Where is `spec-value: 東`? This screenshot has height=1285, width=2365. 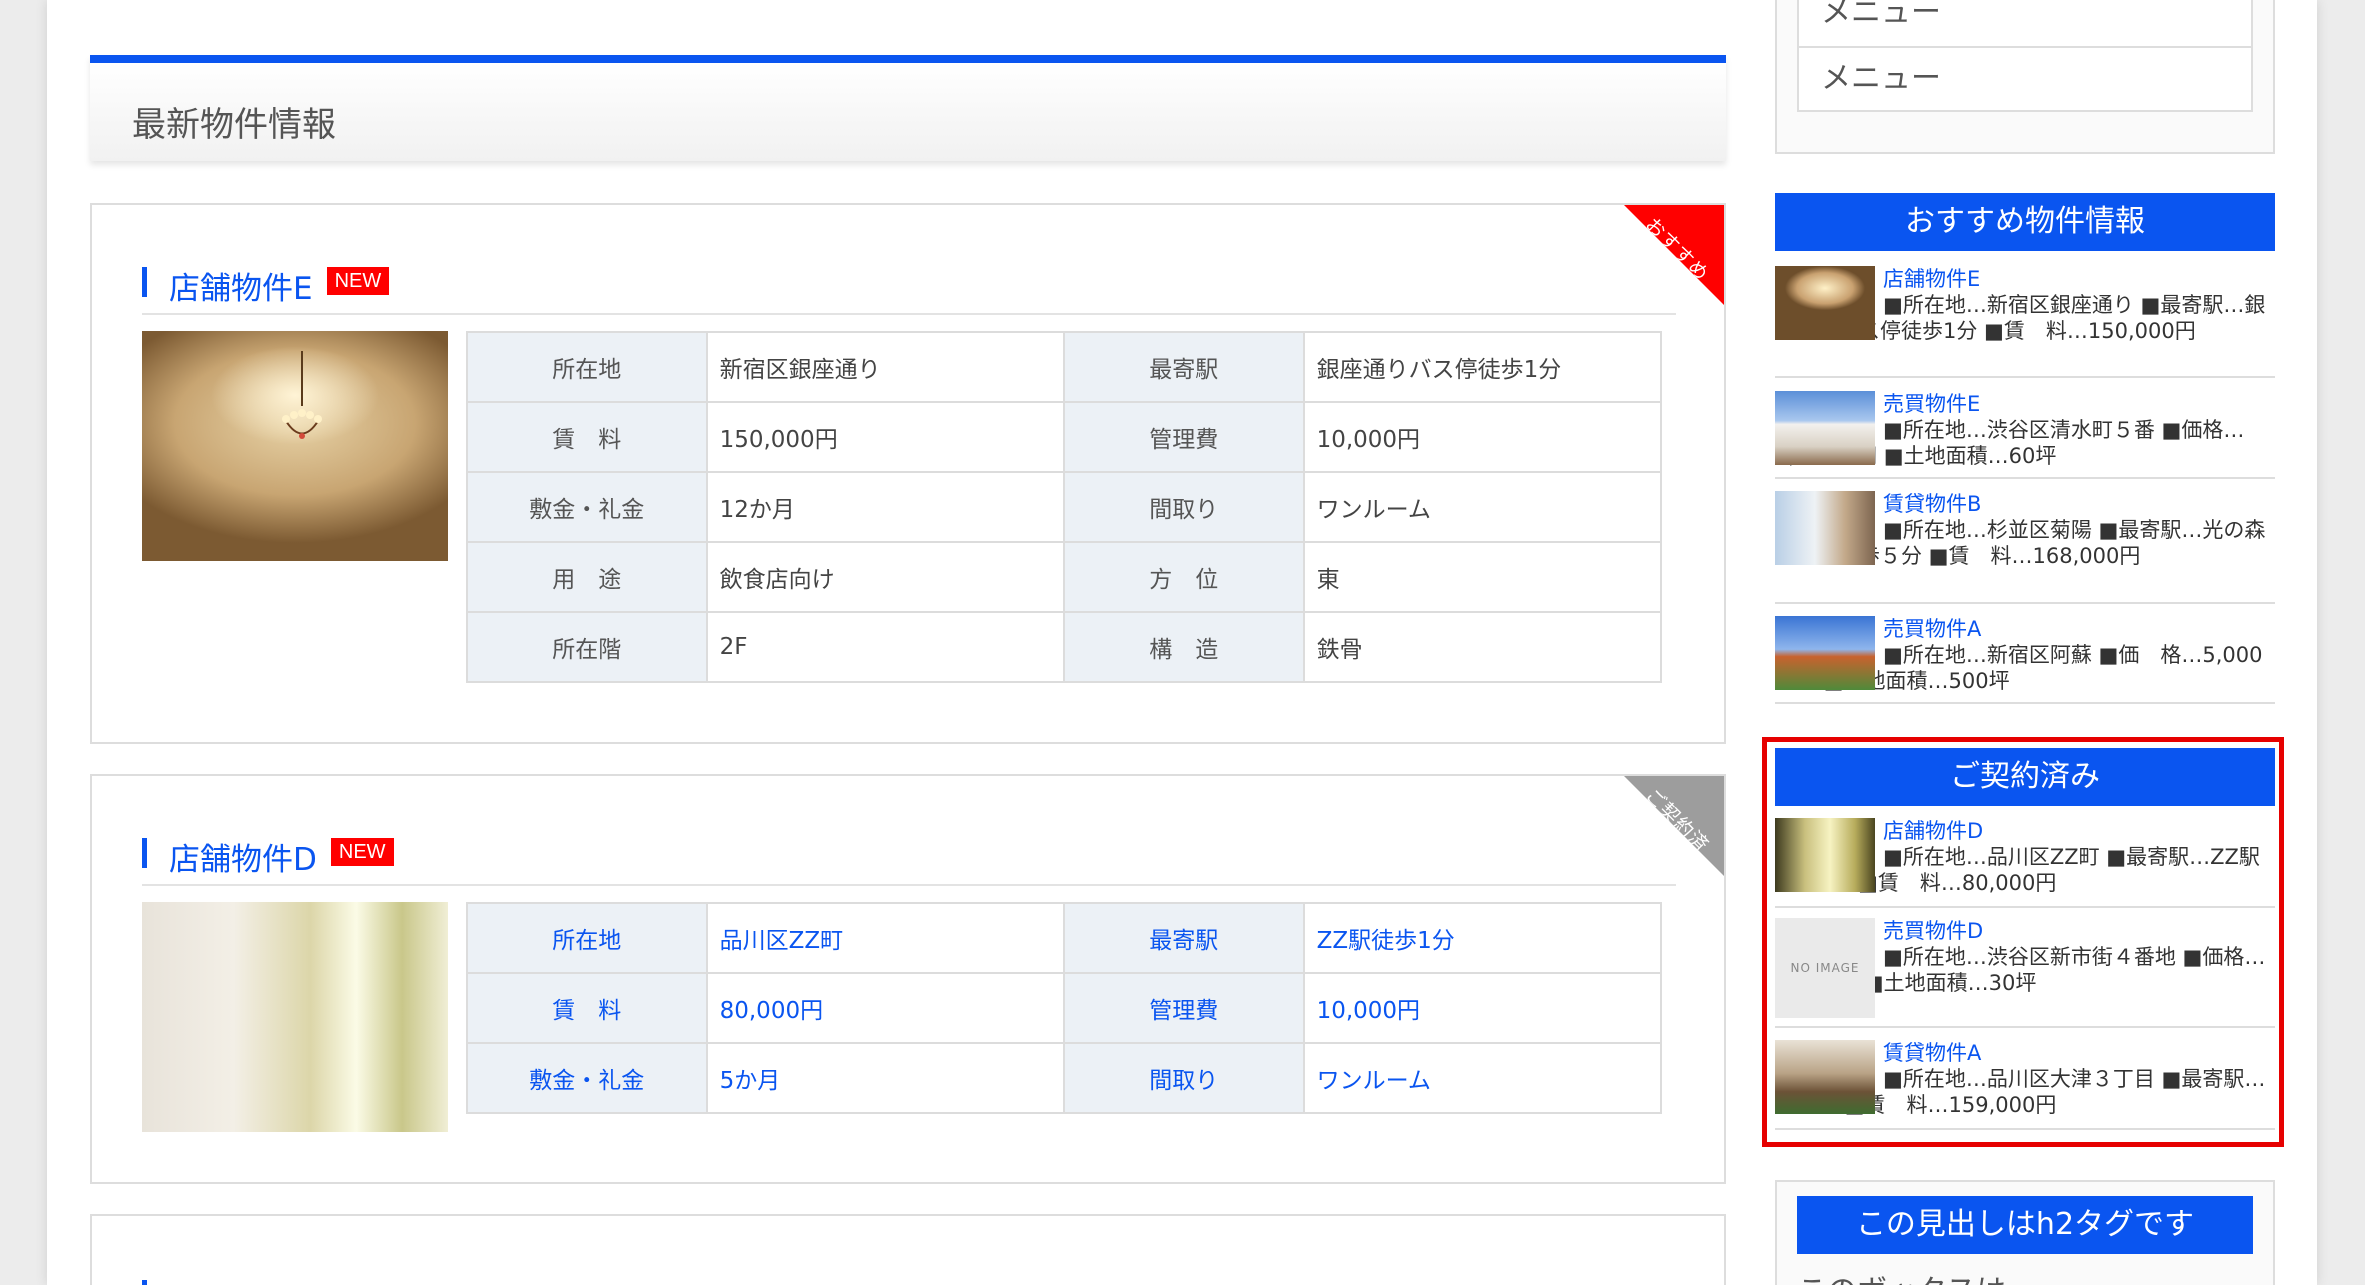 spec-value: 東 is located at coordinates (1482, 577).